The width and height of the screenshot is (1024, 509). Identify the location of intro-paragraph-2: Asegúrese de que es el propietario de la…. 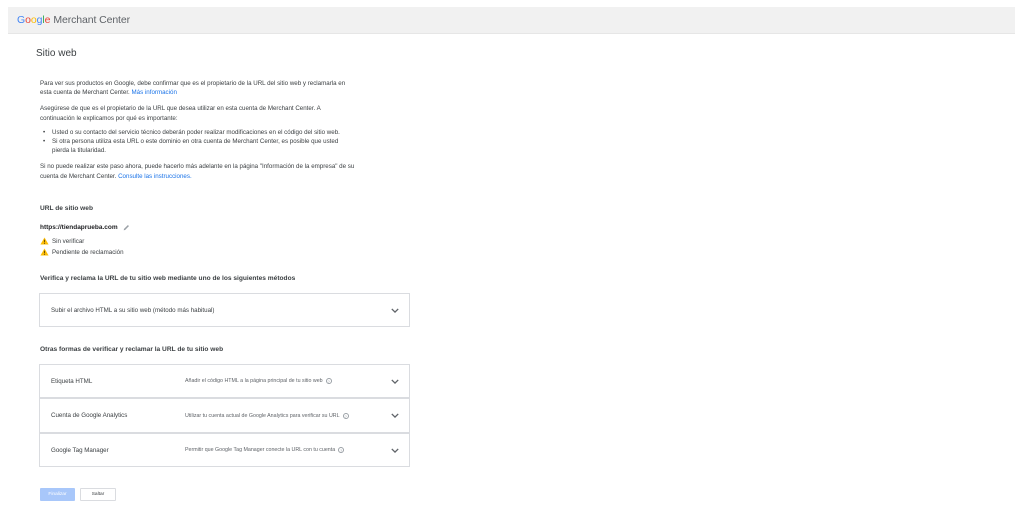
(180, 113).